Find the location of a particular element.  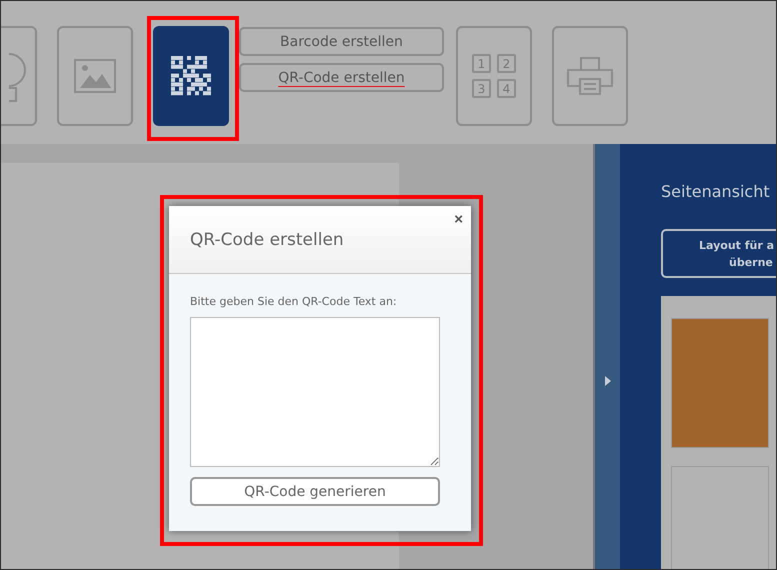

text-input-field is located at coordinates (315, 392).